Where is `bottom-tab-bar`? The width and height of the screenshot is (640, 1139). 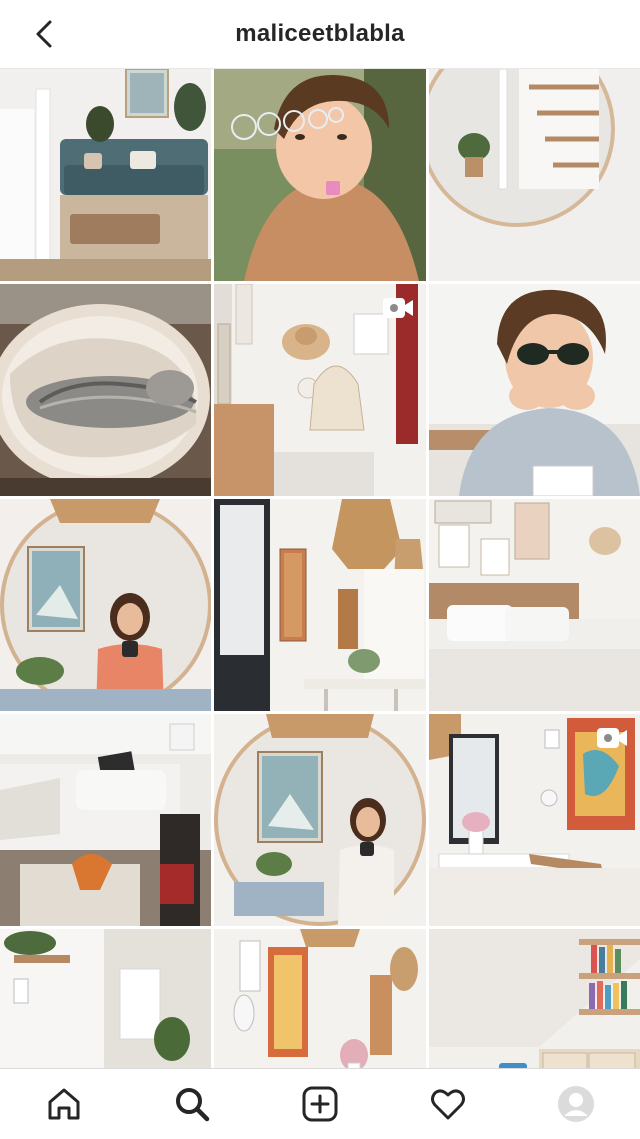 bottom-tab-bar is located at coordinates (320, 1103).